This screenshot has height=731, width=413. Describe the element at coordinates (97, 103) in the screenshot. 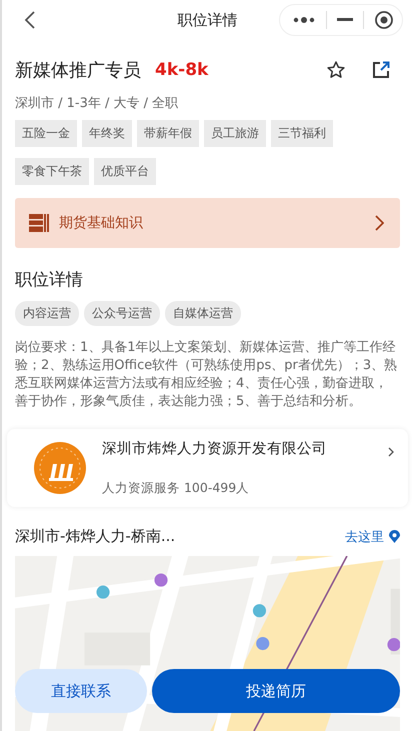

I see `job-meta: 深圳市 / 1-3年 / 大专 / 全职` at that location.